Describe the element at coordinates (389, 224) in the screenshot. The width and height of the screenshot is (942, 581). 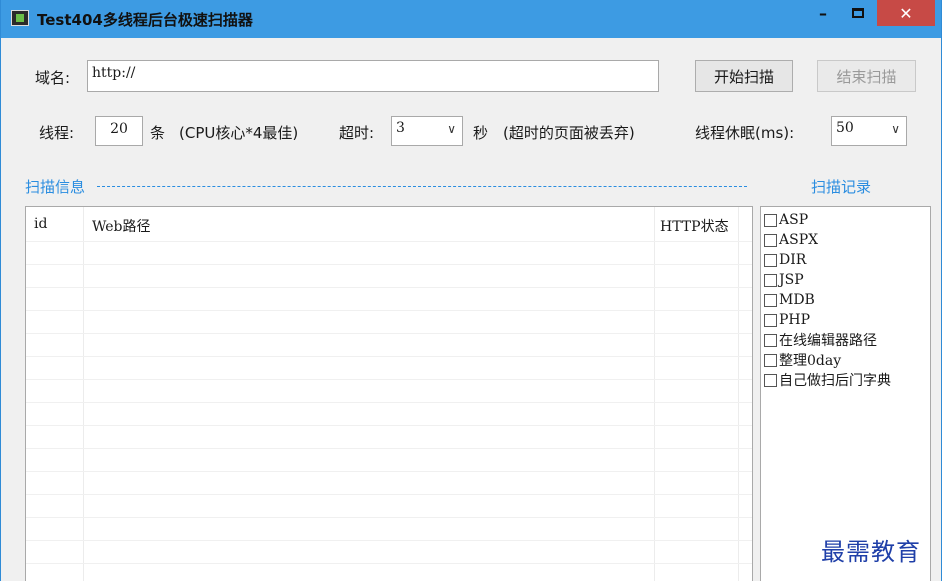
I see `list-header: id Web路径 HTTP状态` at that location.